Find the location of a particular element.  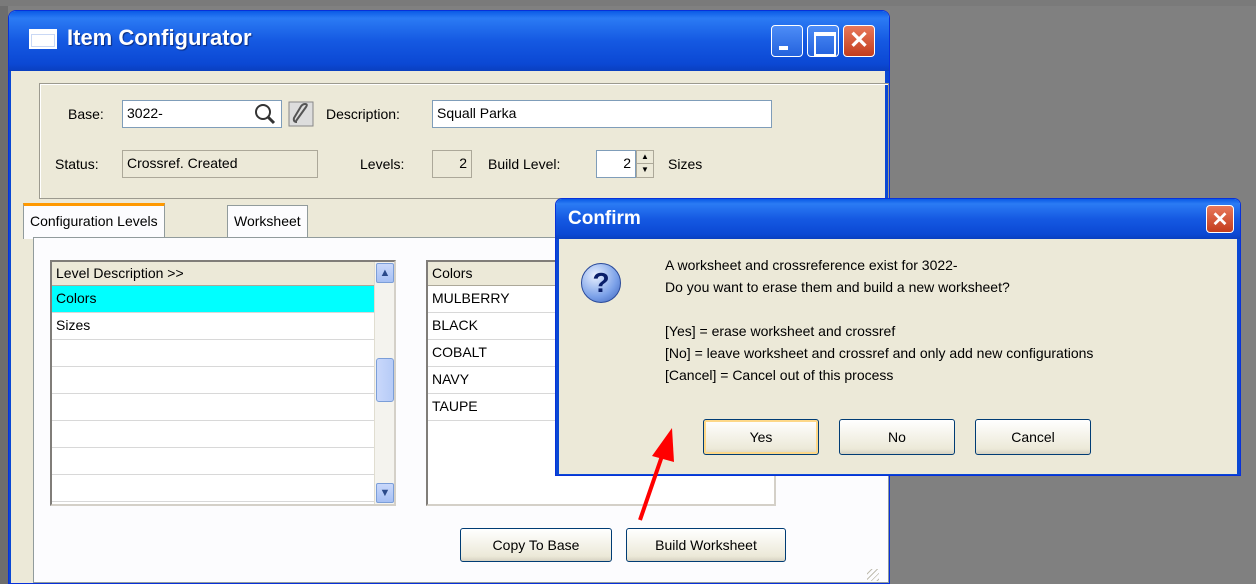

desktop-left-edge is located at coordinates (4, 292).